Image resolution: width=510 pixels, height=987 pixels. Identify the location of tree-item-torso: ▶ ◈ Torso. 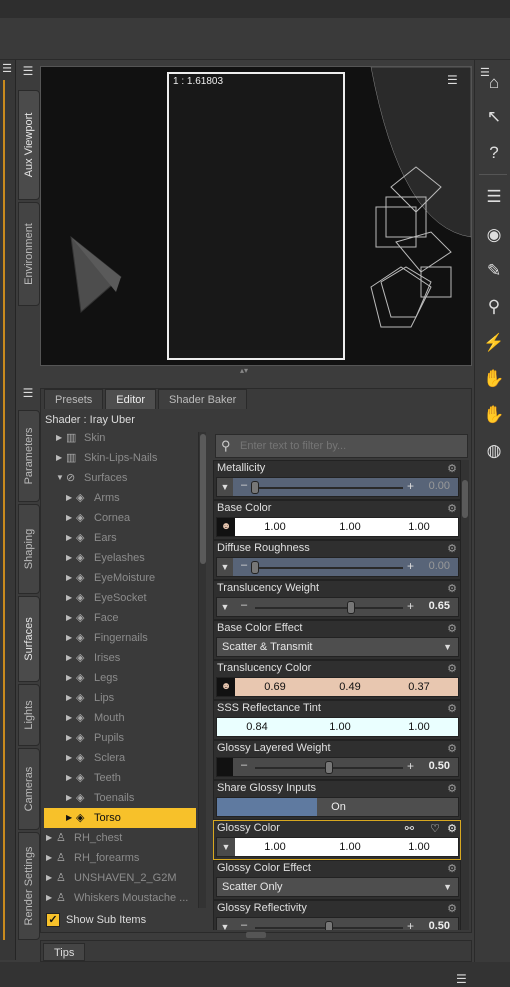
(120, 818).